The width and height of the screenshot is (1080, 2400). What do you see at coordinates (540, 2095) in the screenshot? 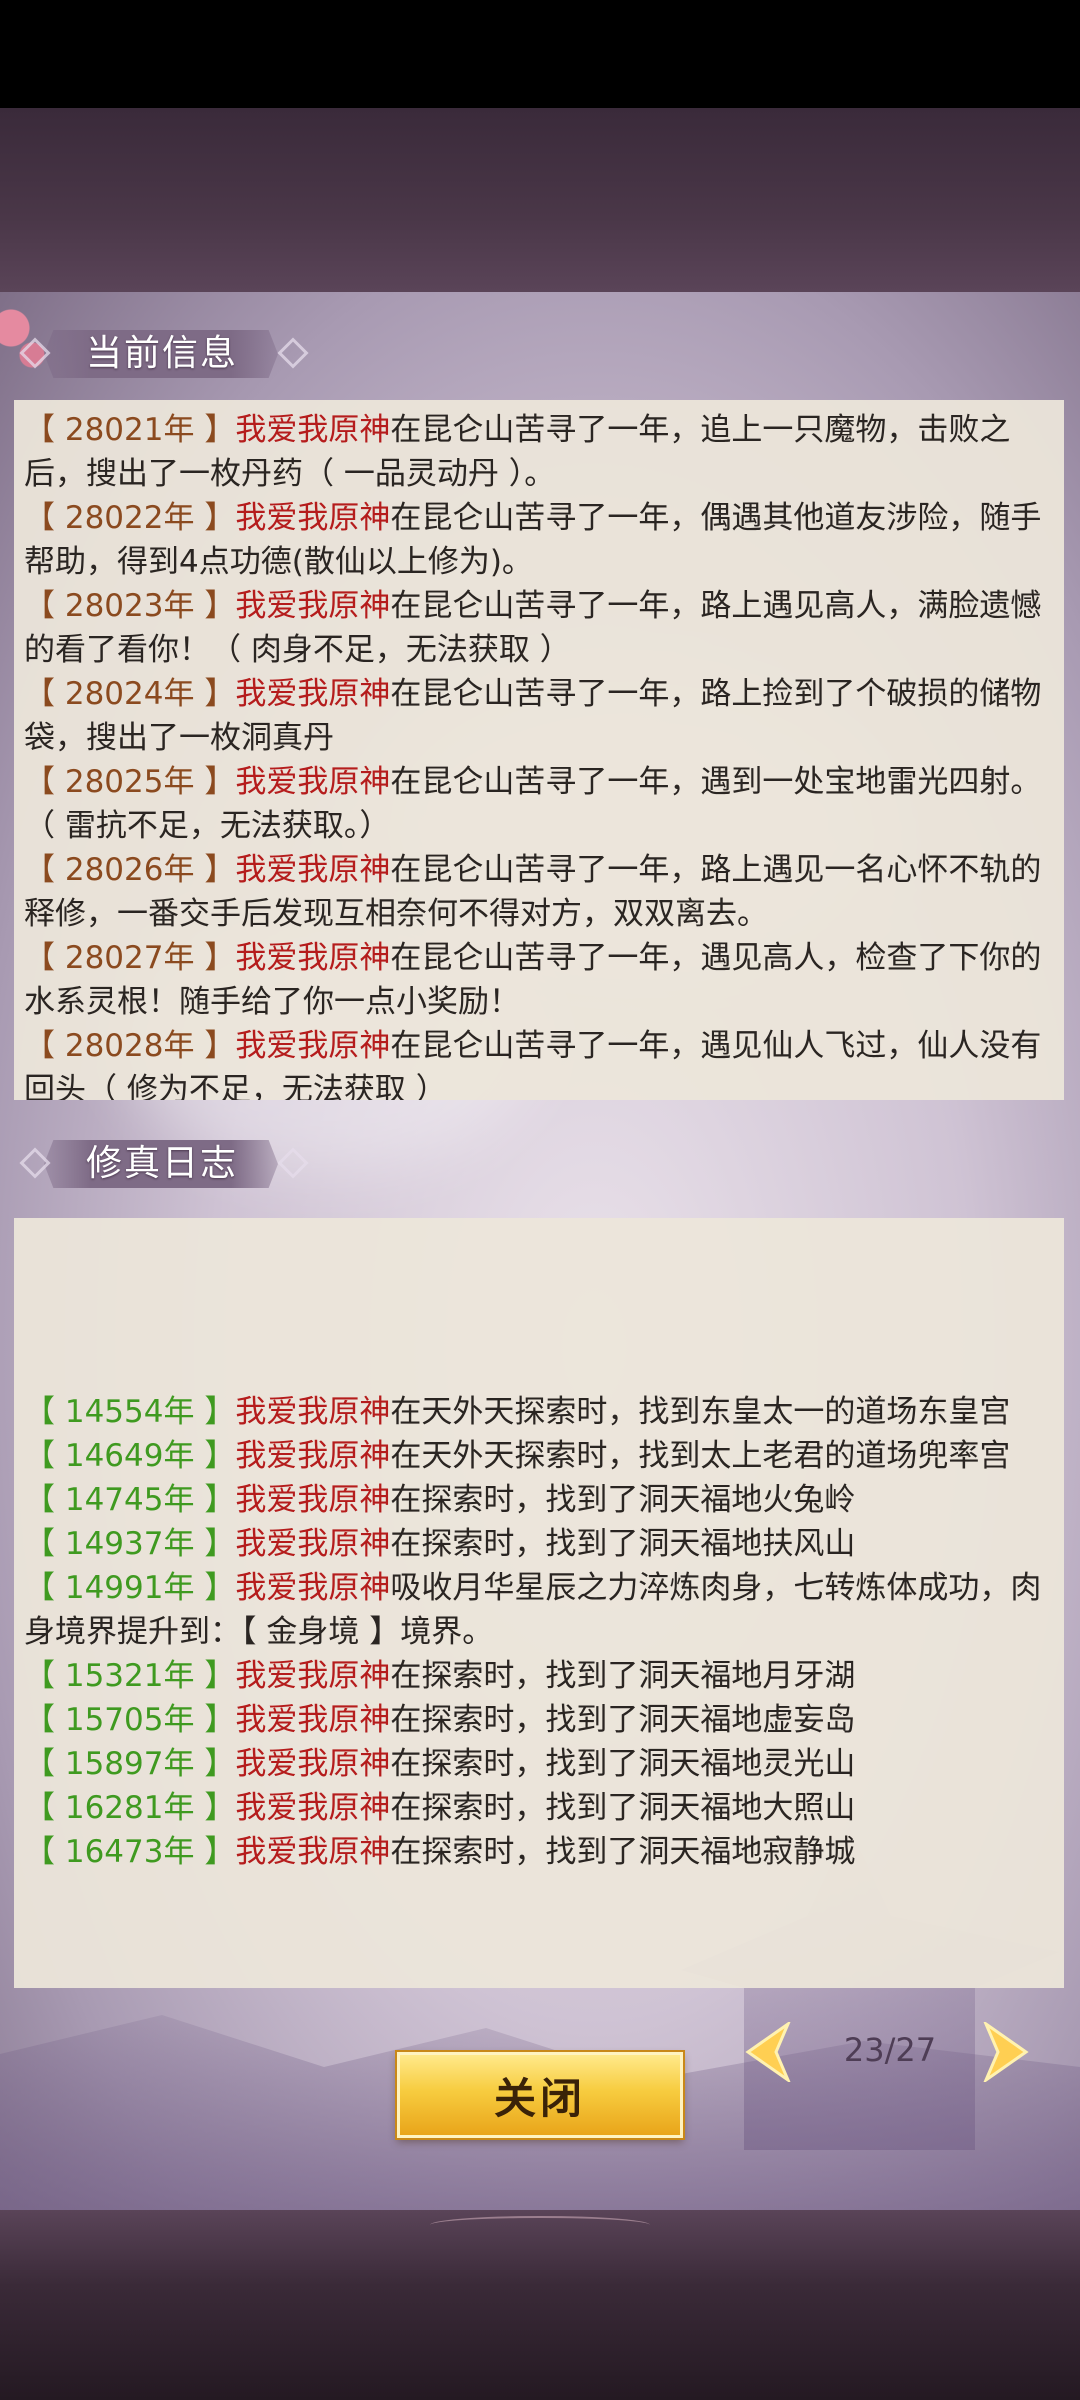
I see `close-button: 关闭` at bounding box center [540, 2095].